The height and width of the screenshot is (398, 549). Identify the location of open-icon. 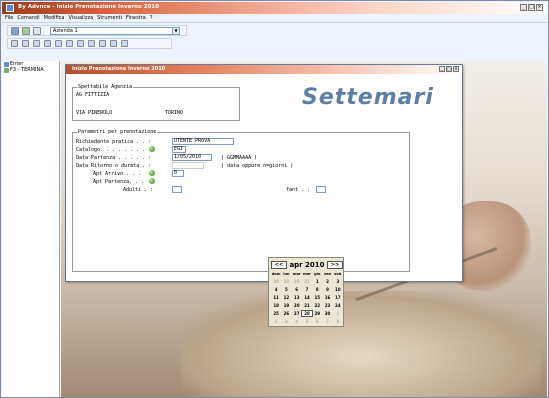
(25, 43).